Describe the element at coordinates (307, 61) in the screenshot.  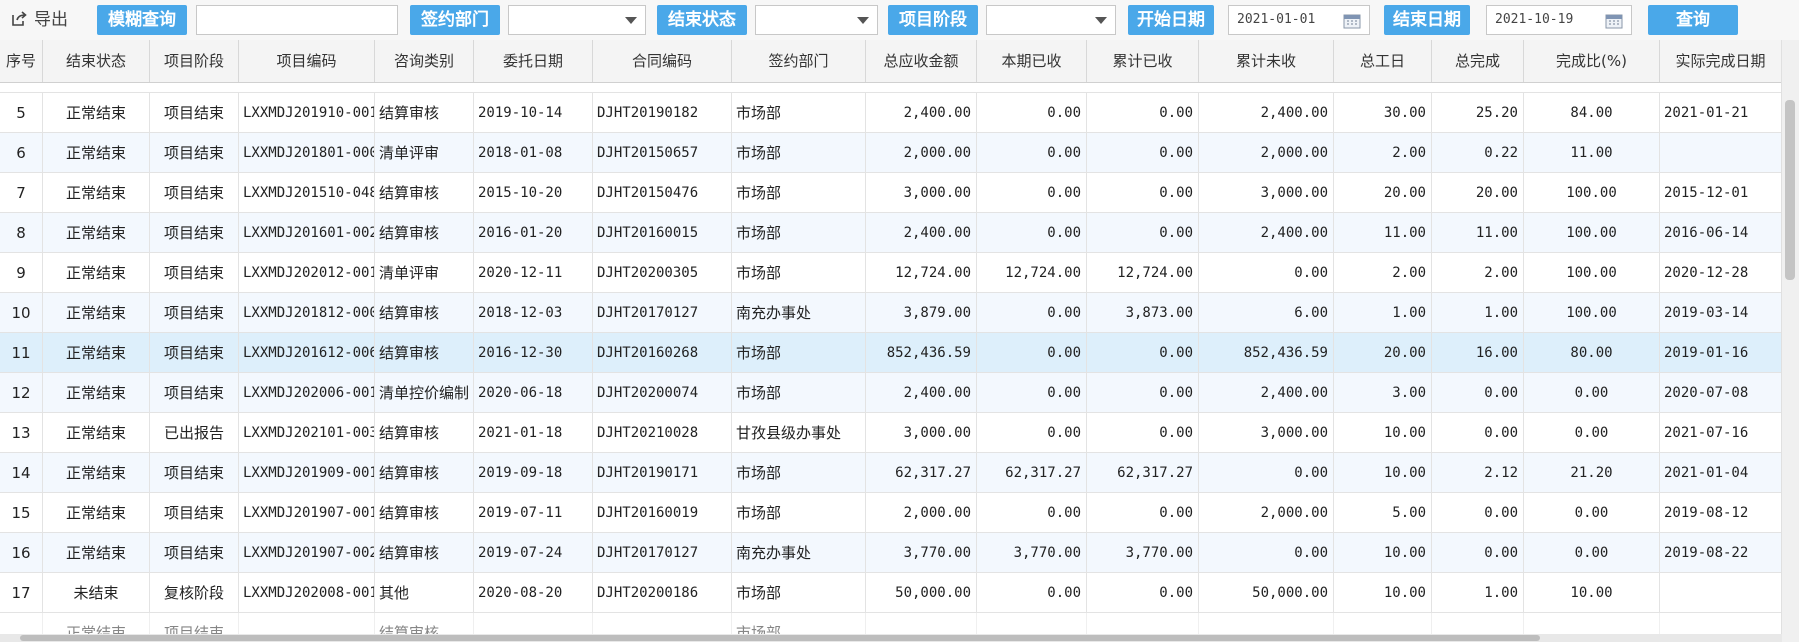
I see `column-header-project-code: 项目编码` at that location.